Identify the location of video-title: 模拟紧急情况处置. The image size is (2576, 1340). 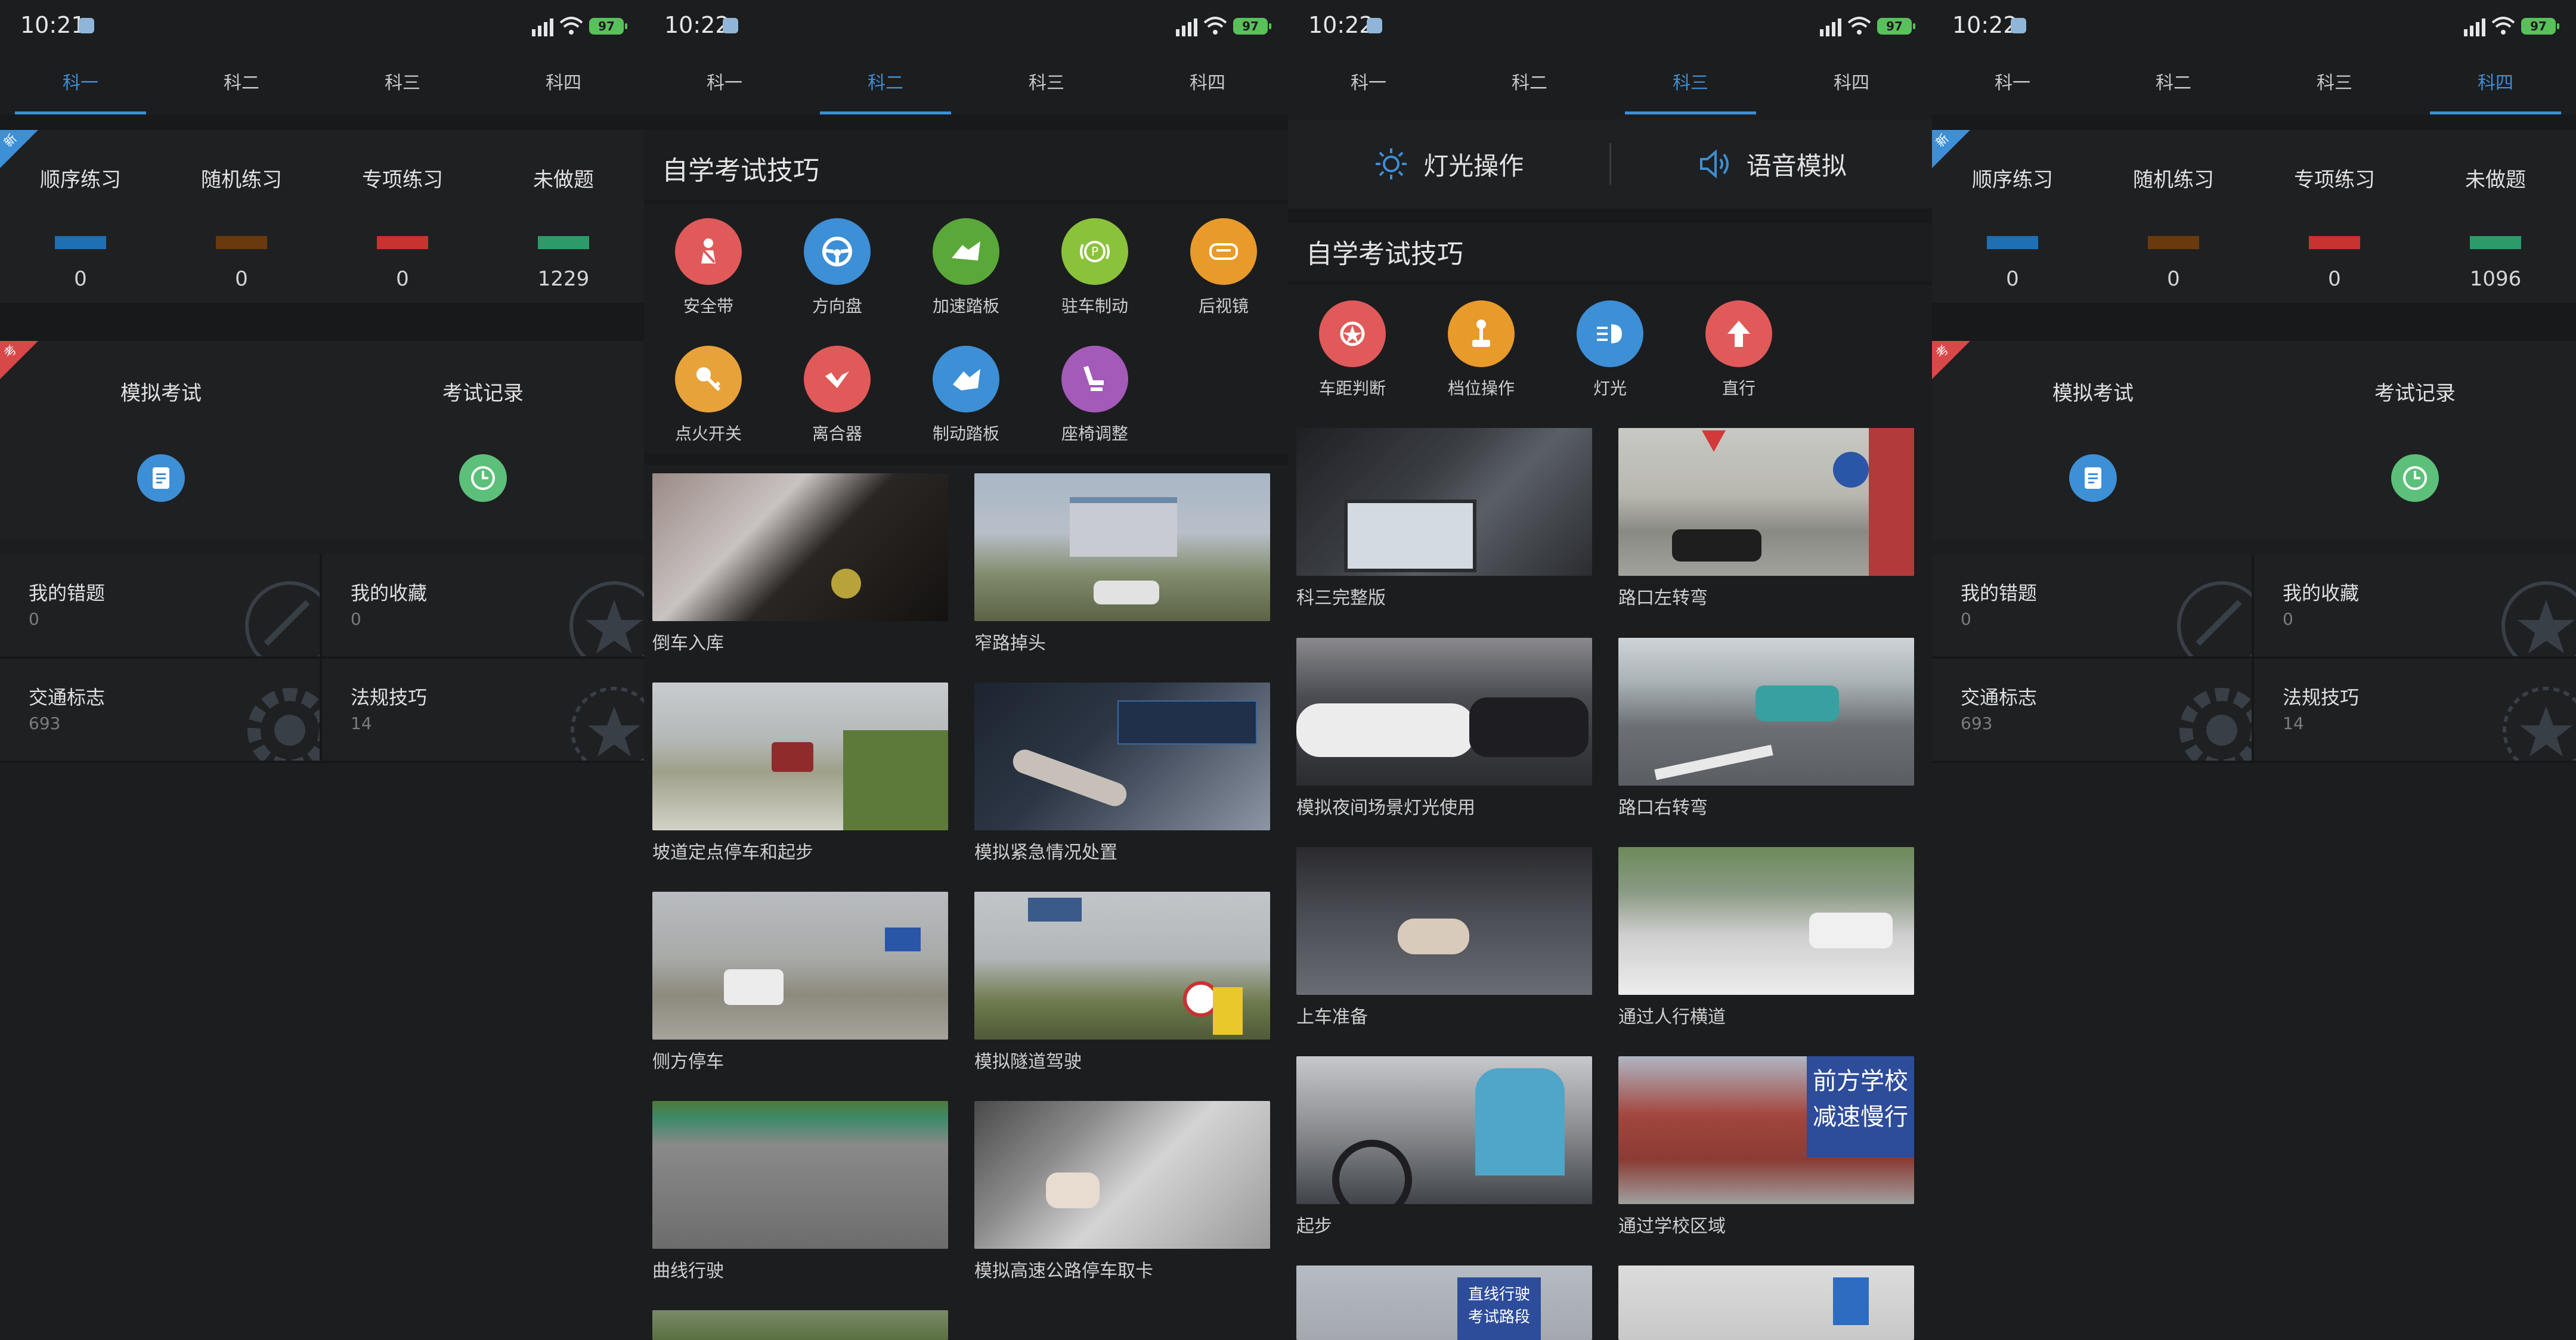
(1046, 851).